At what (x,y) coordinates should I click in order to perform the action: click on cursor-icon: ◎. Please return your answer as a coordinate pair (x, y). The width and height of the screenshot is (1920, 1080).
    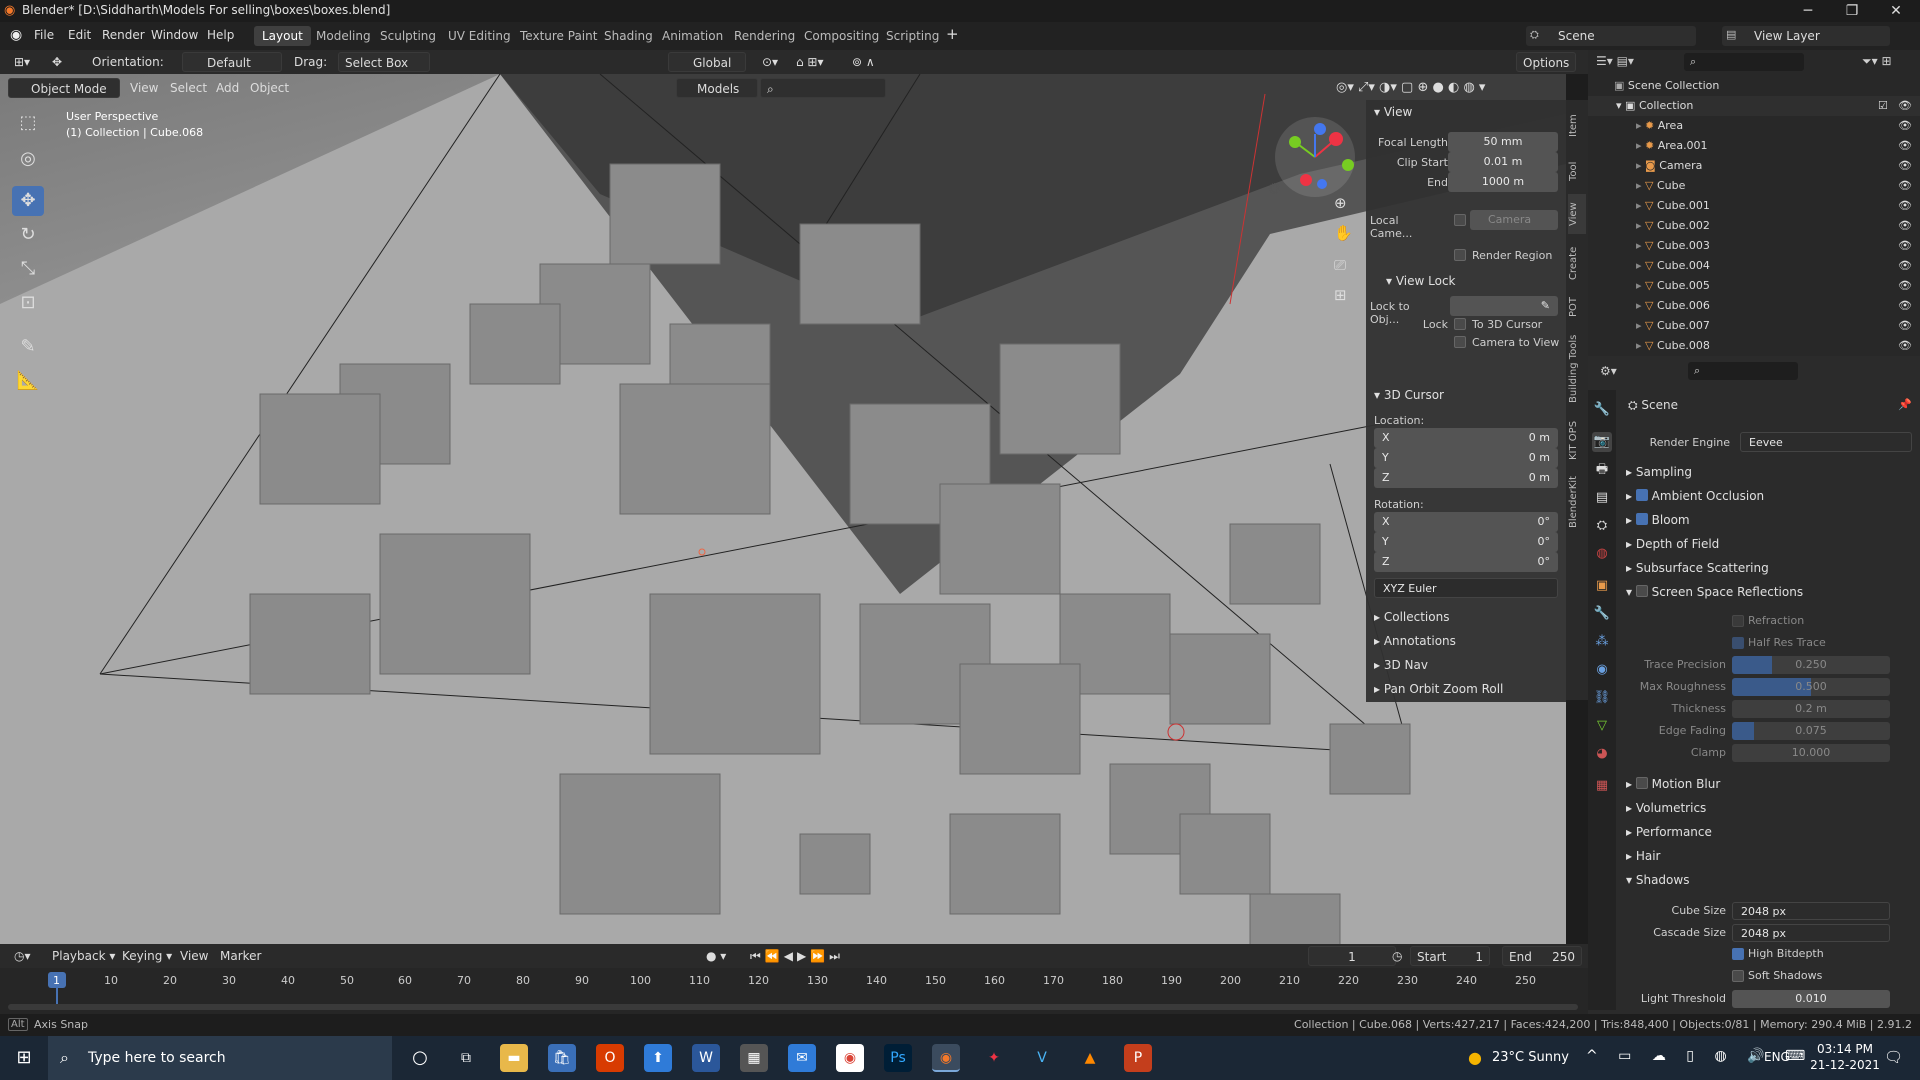
    Looking at the image, I should click on (28, 159).